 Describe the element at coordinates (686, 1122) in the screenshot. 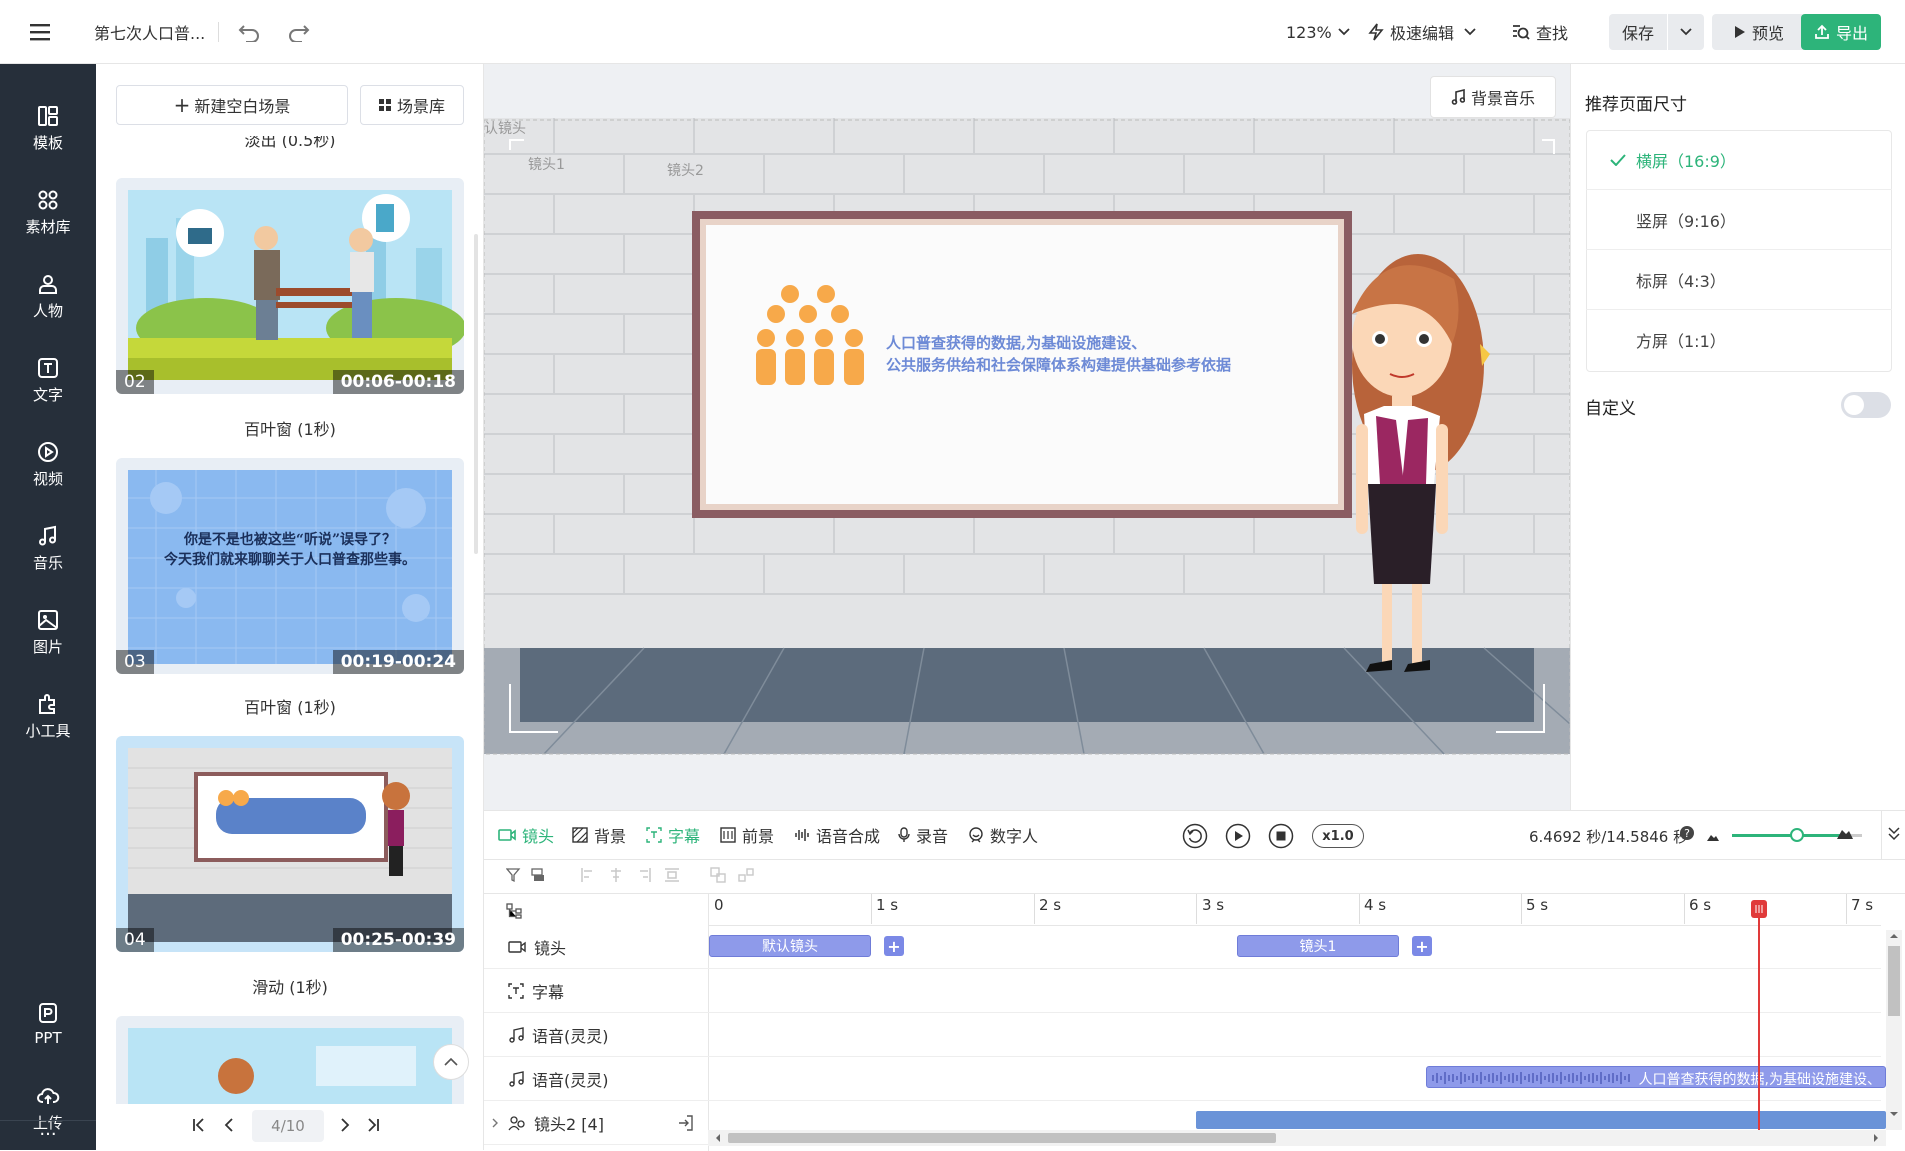

I see `exit-group-icon` at that location.